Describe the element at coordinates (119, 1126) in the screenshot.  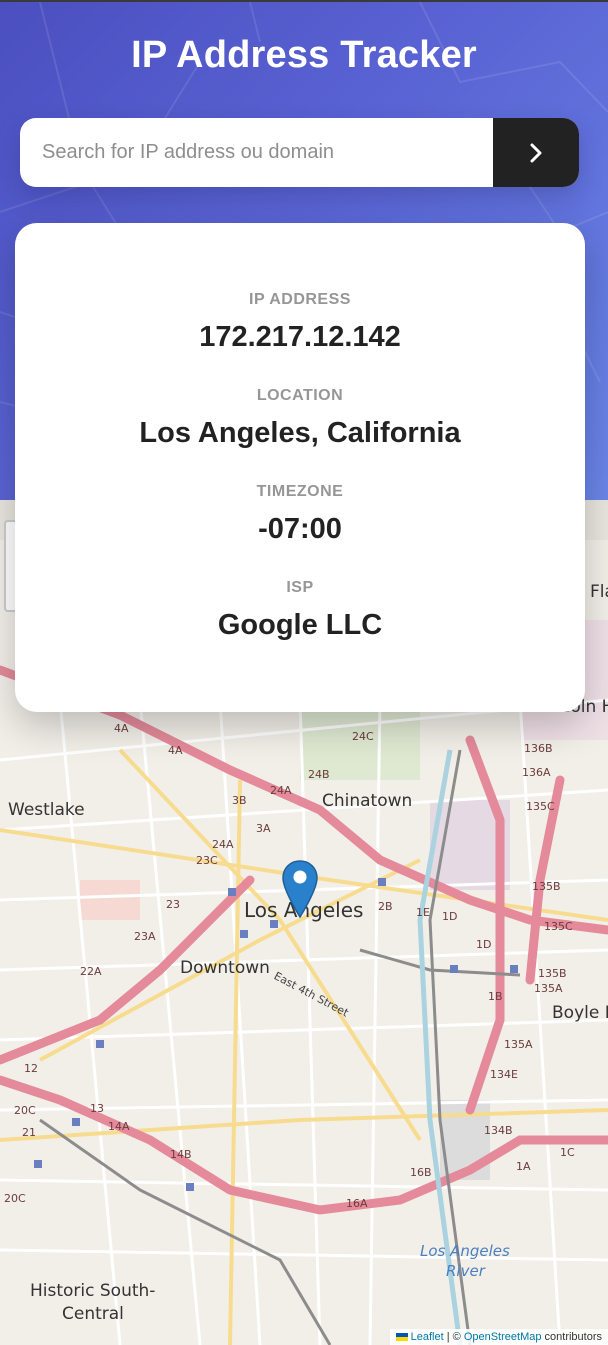
I see `highway-label: 14A` at that location.